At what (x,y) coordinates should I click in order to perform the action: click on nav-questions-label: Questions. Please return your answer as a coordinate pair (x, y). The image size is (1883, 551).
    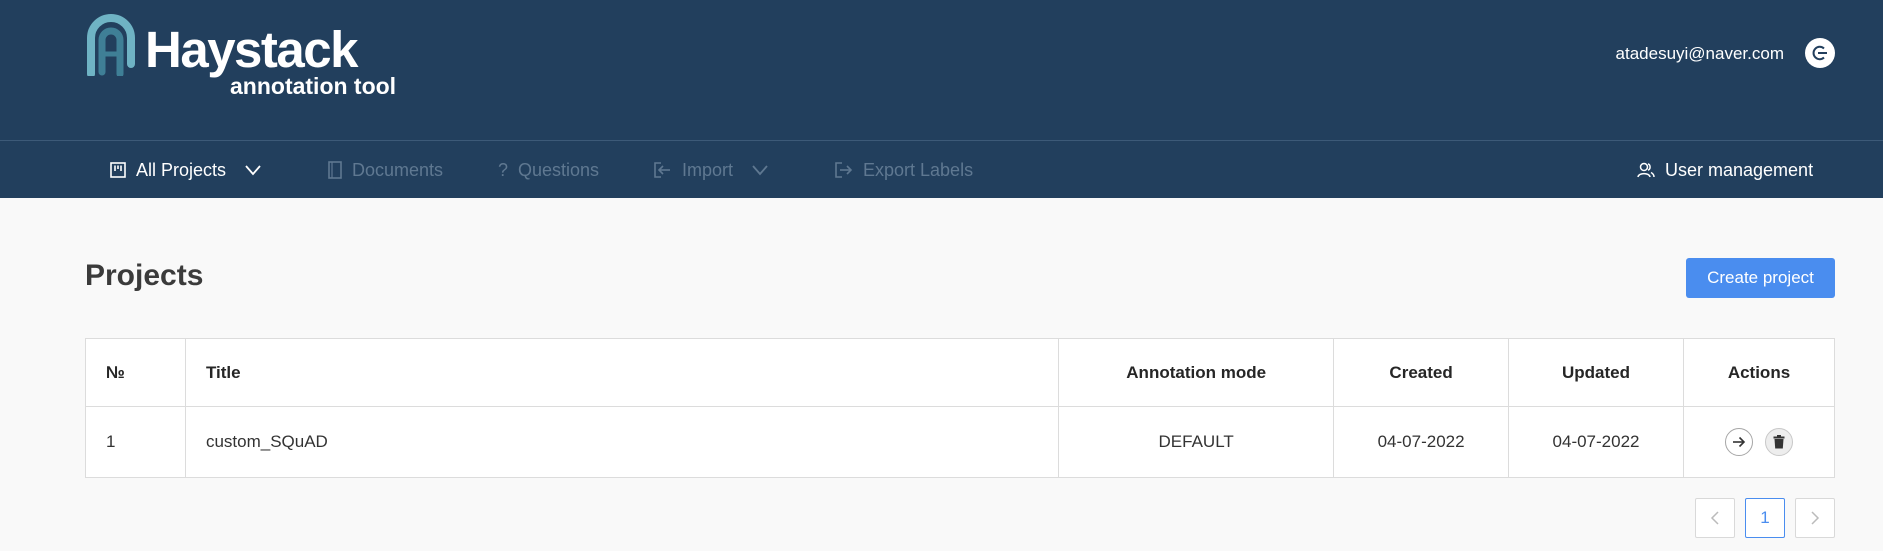
    Looking at the image, I should click on (559, 169).